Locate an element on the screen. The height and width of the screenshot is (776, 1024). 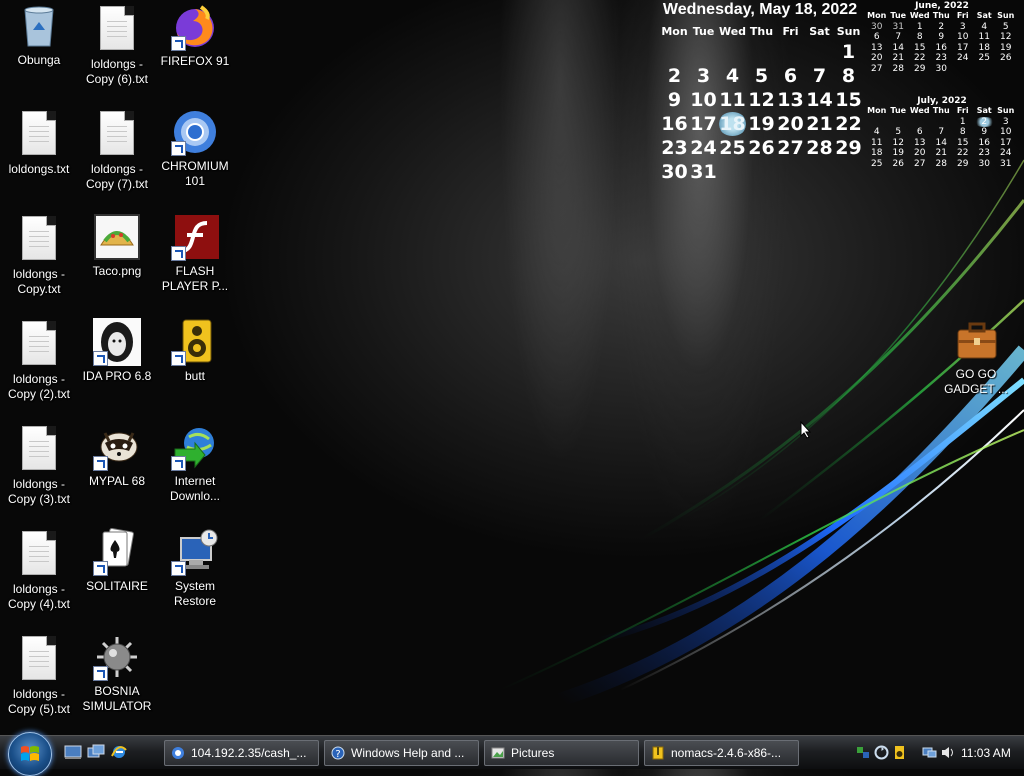
mini-calendar-day: 18 is located at coordinates (877, 153).